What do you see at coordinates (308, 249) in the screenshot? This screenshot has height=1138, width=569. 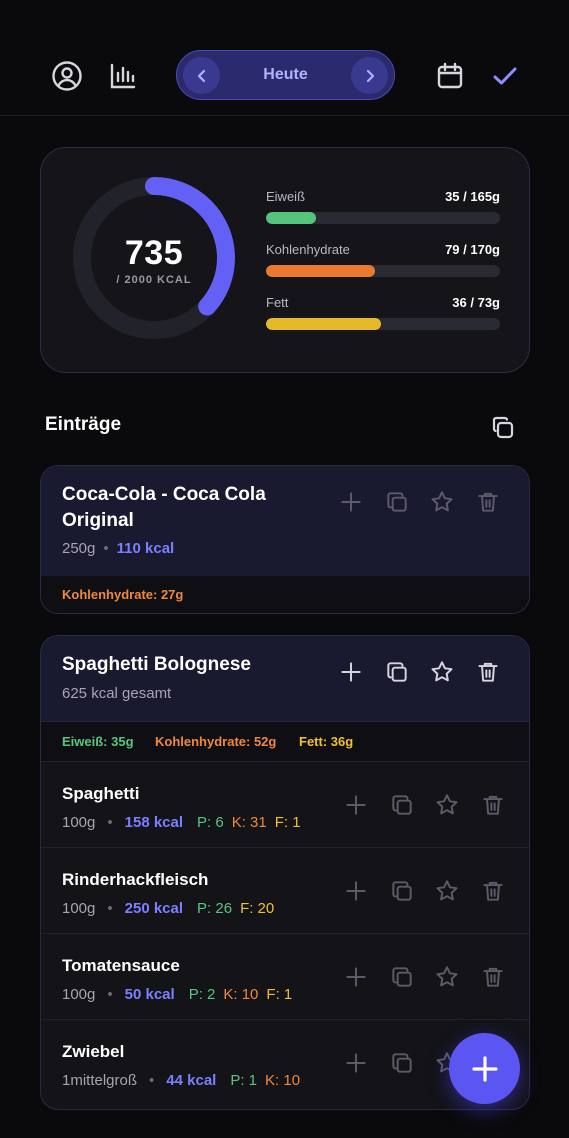 I see `macro-name: Kohlenhydrate` at bounding box center [308, 249].